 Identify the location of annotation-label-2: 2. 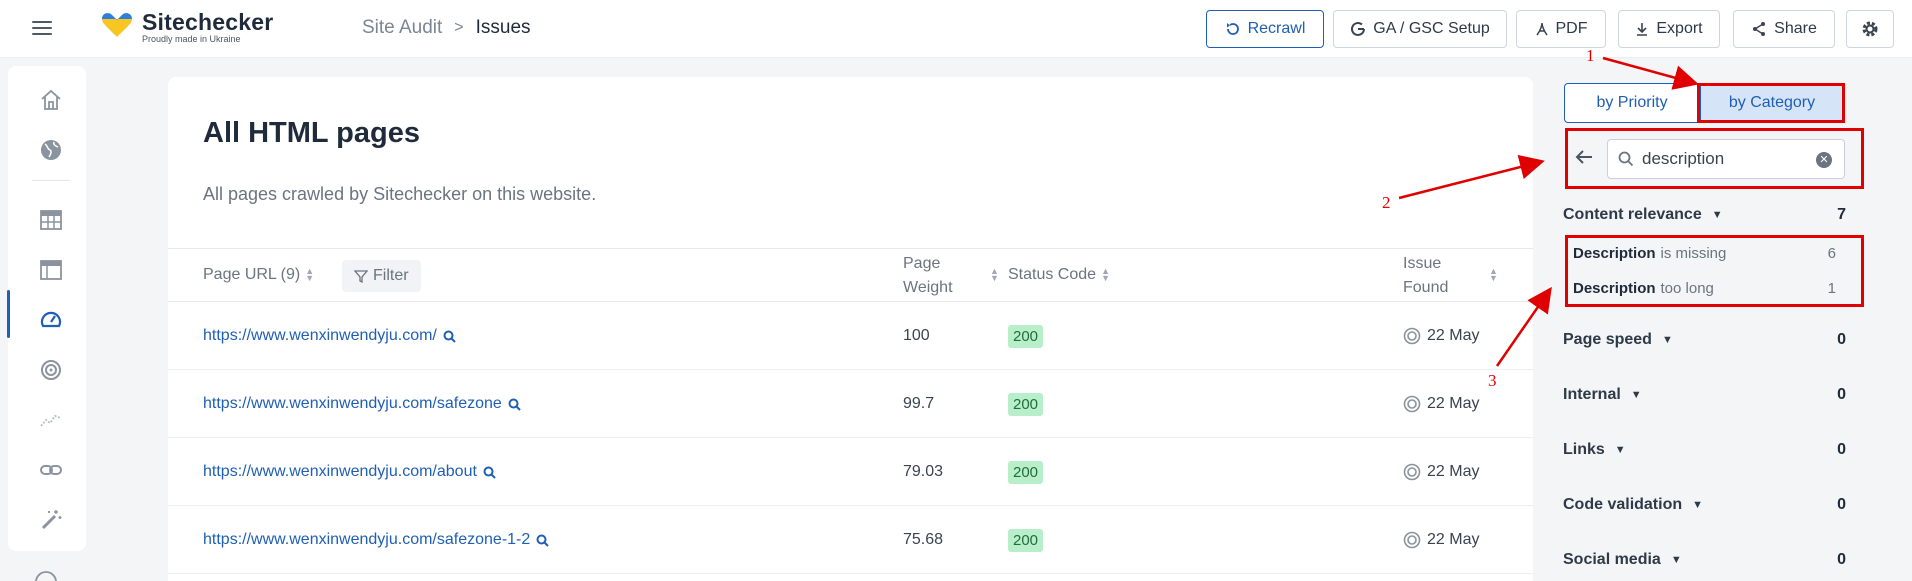
(1386, 202).